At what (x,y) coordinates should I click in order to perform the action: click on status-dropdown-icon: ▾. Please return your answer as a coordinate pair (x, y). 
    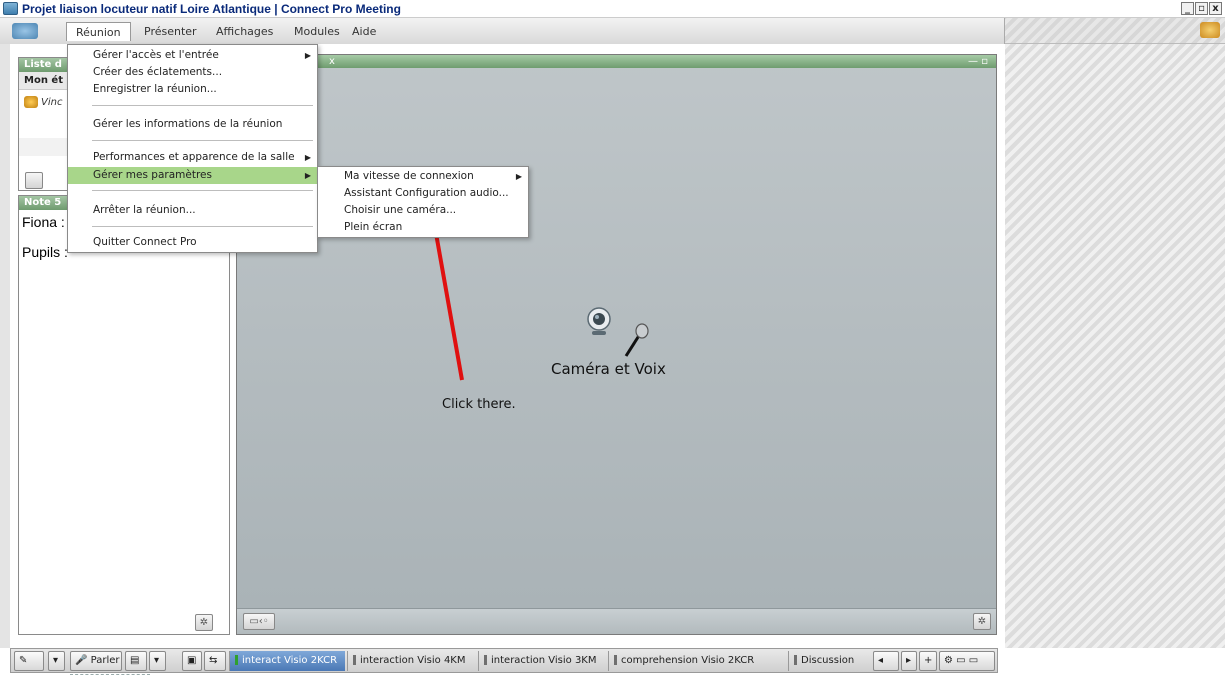
    Looking at the image, I should click on (56, 661).